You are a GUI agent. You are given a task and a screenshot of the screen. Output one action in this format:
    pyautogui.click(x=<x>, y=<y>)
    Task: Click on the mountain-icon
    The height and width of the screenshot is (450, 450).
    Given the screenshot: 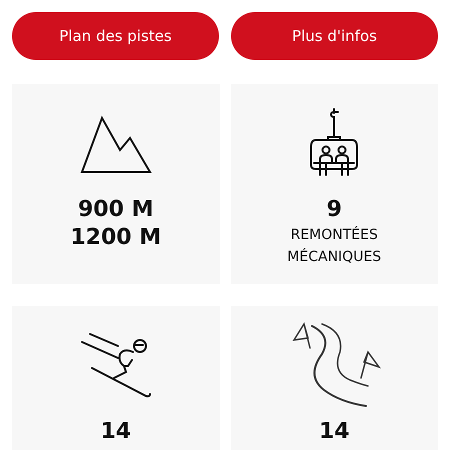 What is the action you would take?
    pyautogui.click(x=116, y=144)
    